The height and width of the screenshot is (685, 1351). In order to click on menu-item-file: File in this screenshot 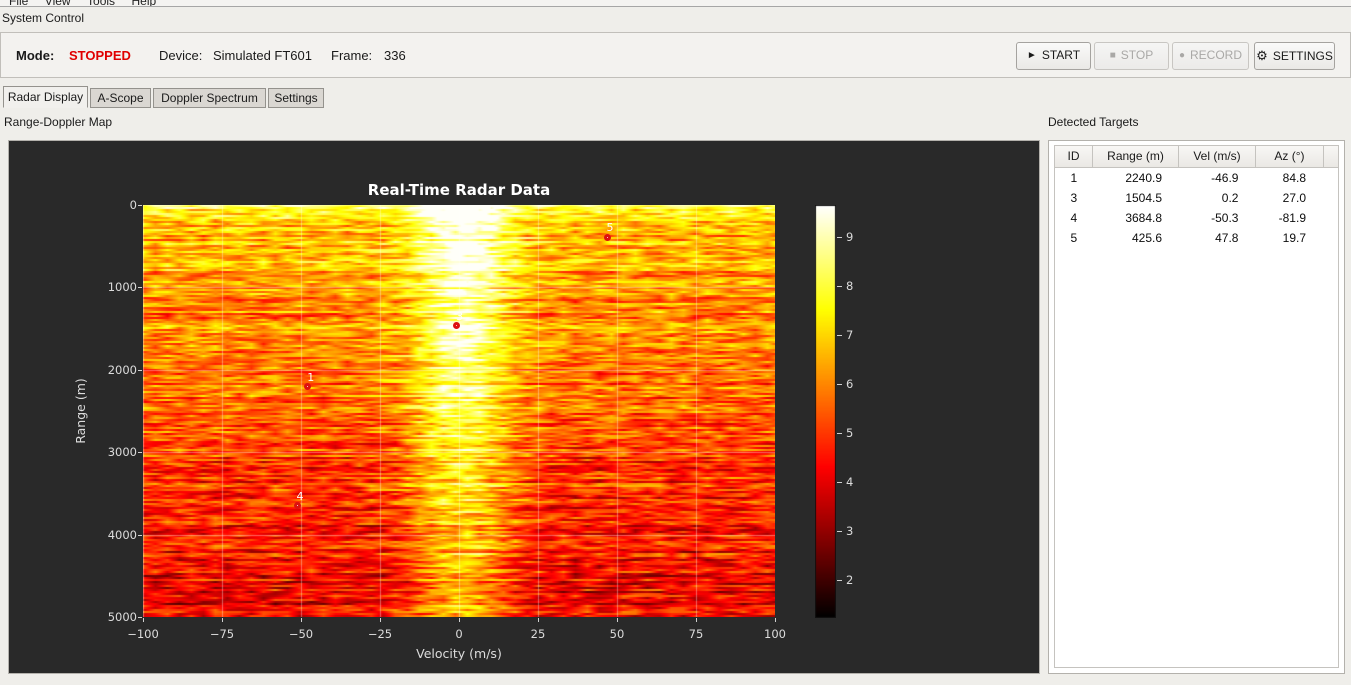, I will do `click(18, 3)`.